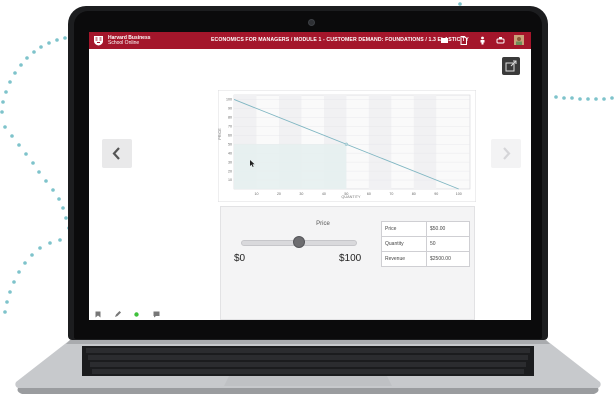 This screenshot has width=616, height=407. I want to click on x-tick-label: 100, so click(459, 194).